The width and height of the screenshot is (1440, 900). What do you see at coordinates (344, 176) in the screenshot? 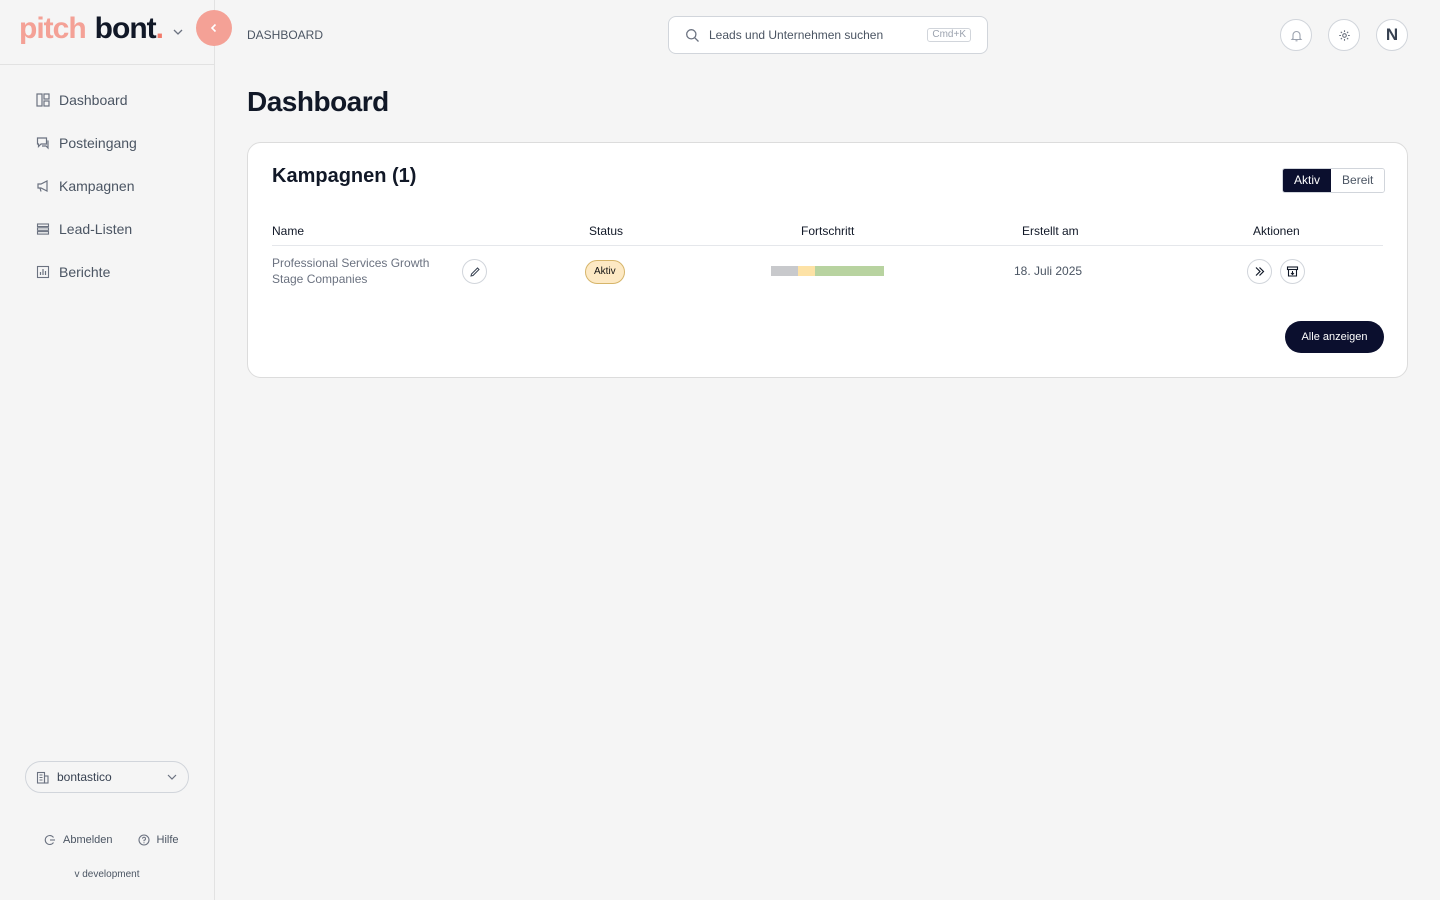
I see `campaigns-title: Kampagnen (1)` at bounding box center [344, 176].